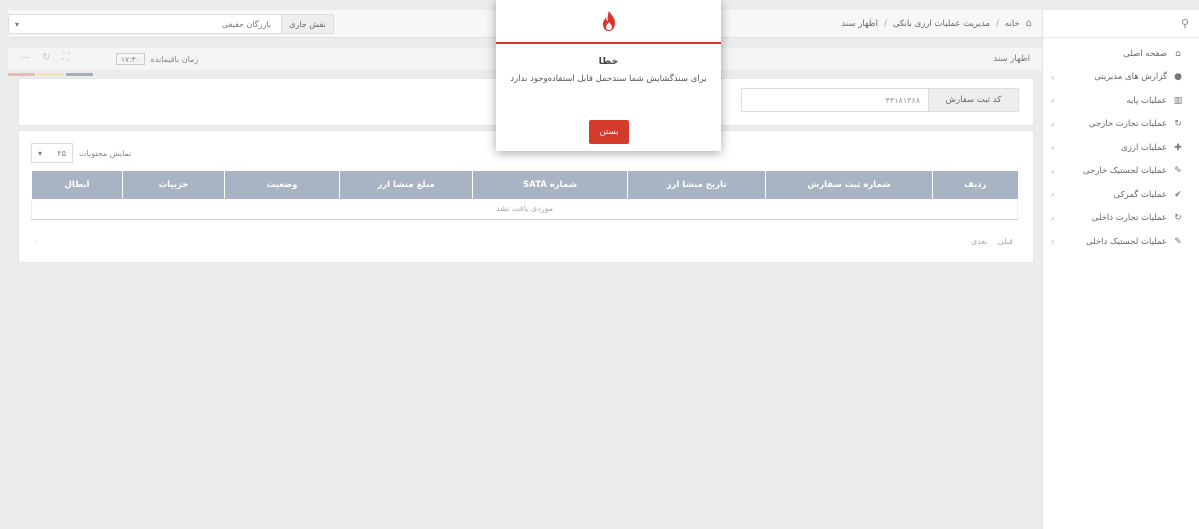 The width and height of the screenshot is (1199, 529). What do you see at coordinates (21, 74) in the screenshot?
I see `color-strip-red` at bounding box center [21, 74].